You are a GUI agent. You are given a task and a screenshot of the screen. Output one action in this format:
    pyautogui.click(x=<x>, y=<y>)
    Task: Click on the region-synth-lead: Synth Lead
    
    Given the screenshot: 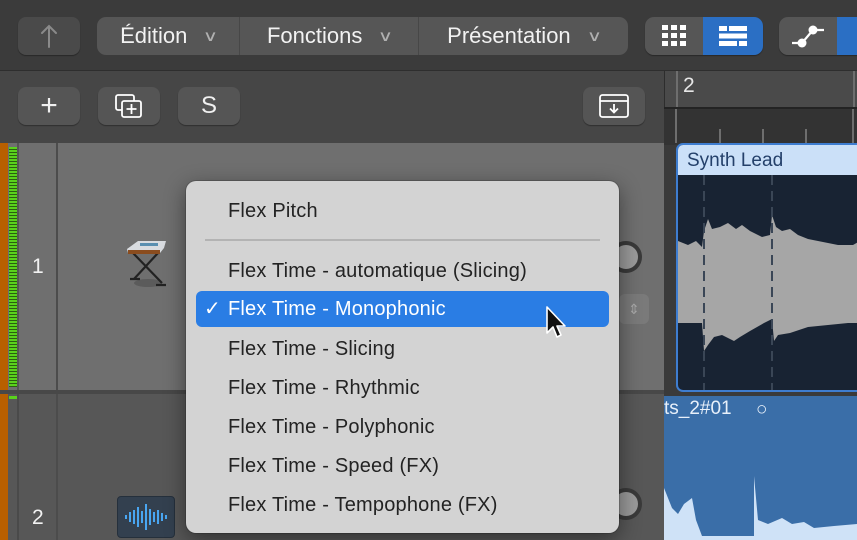 What is the action you would take?
    pyautogui.click(x=766, y=267)
    